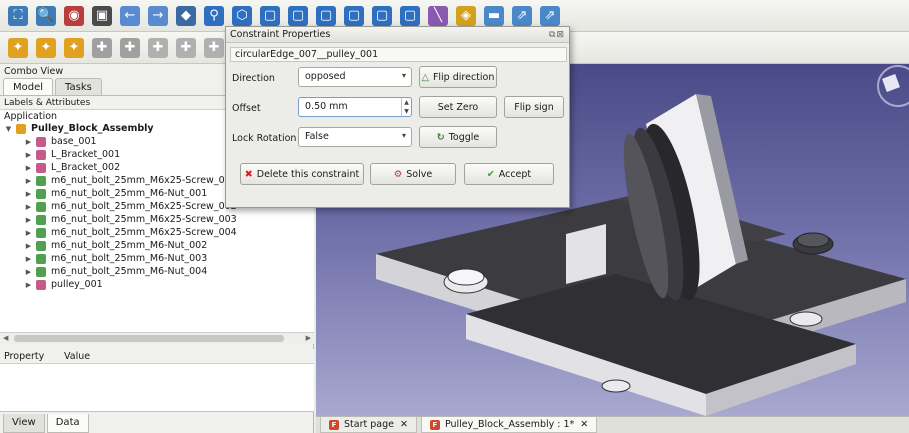 Image resolution: width=909 pixels, height=433 pixels. What do you see at coordinates (515, 174) in the screenshot?
I see `accept-label: Accept` at bounding box center [515, 174].